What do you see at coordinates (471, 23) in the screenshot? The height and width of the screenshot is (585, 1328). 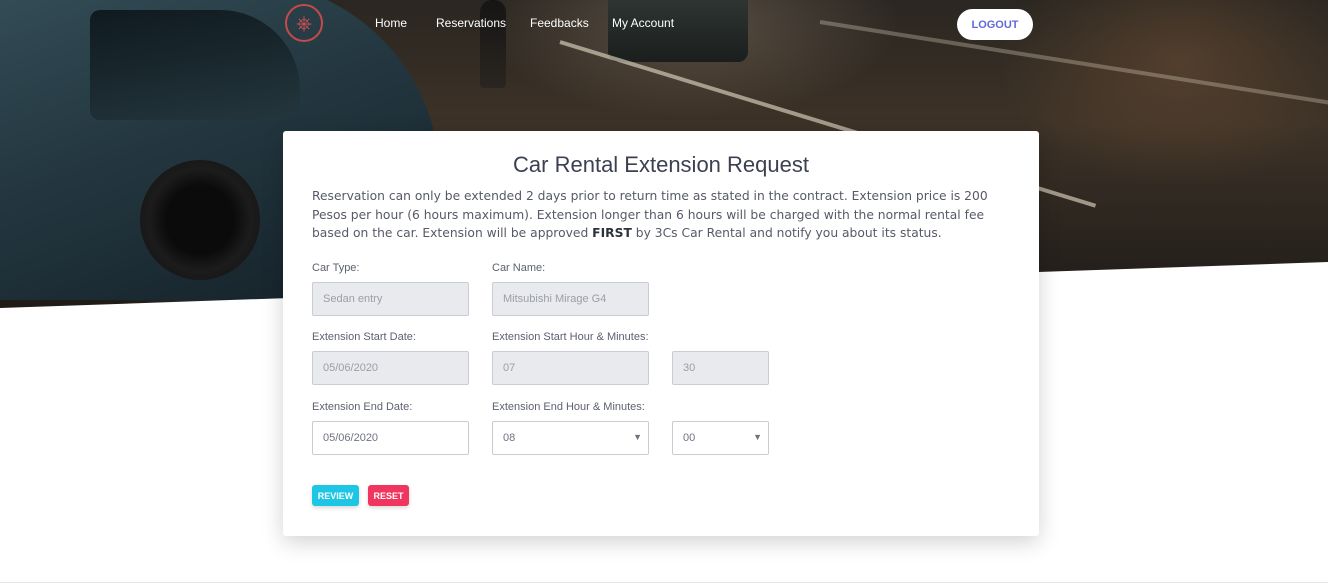 I see `nav-reservations-link: Reservations` at bounding box center [471, 23].